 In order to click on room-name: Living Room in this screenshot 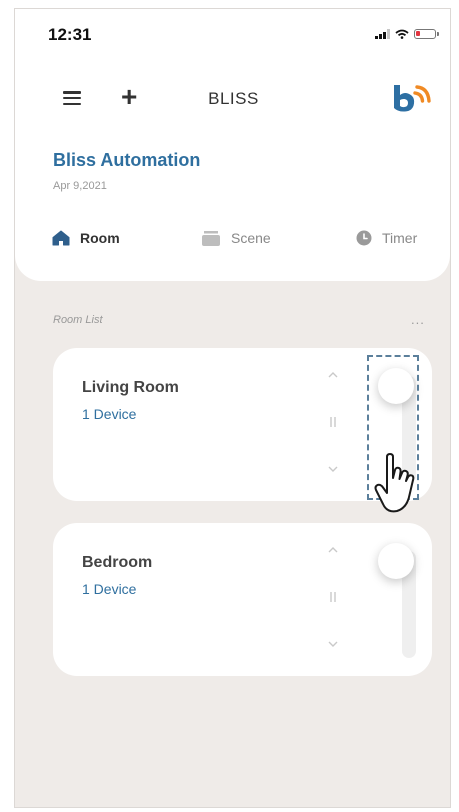, I will do `click(130, 387)`.